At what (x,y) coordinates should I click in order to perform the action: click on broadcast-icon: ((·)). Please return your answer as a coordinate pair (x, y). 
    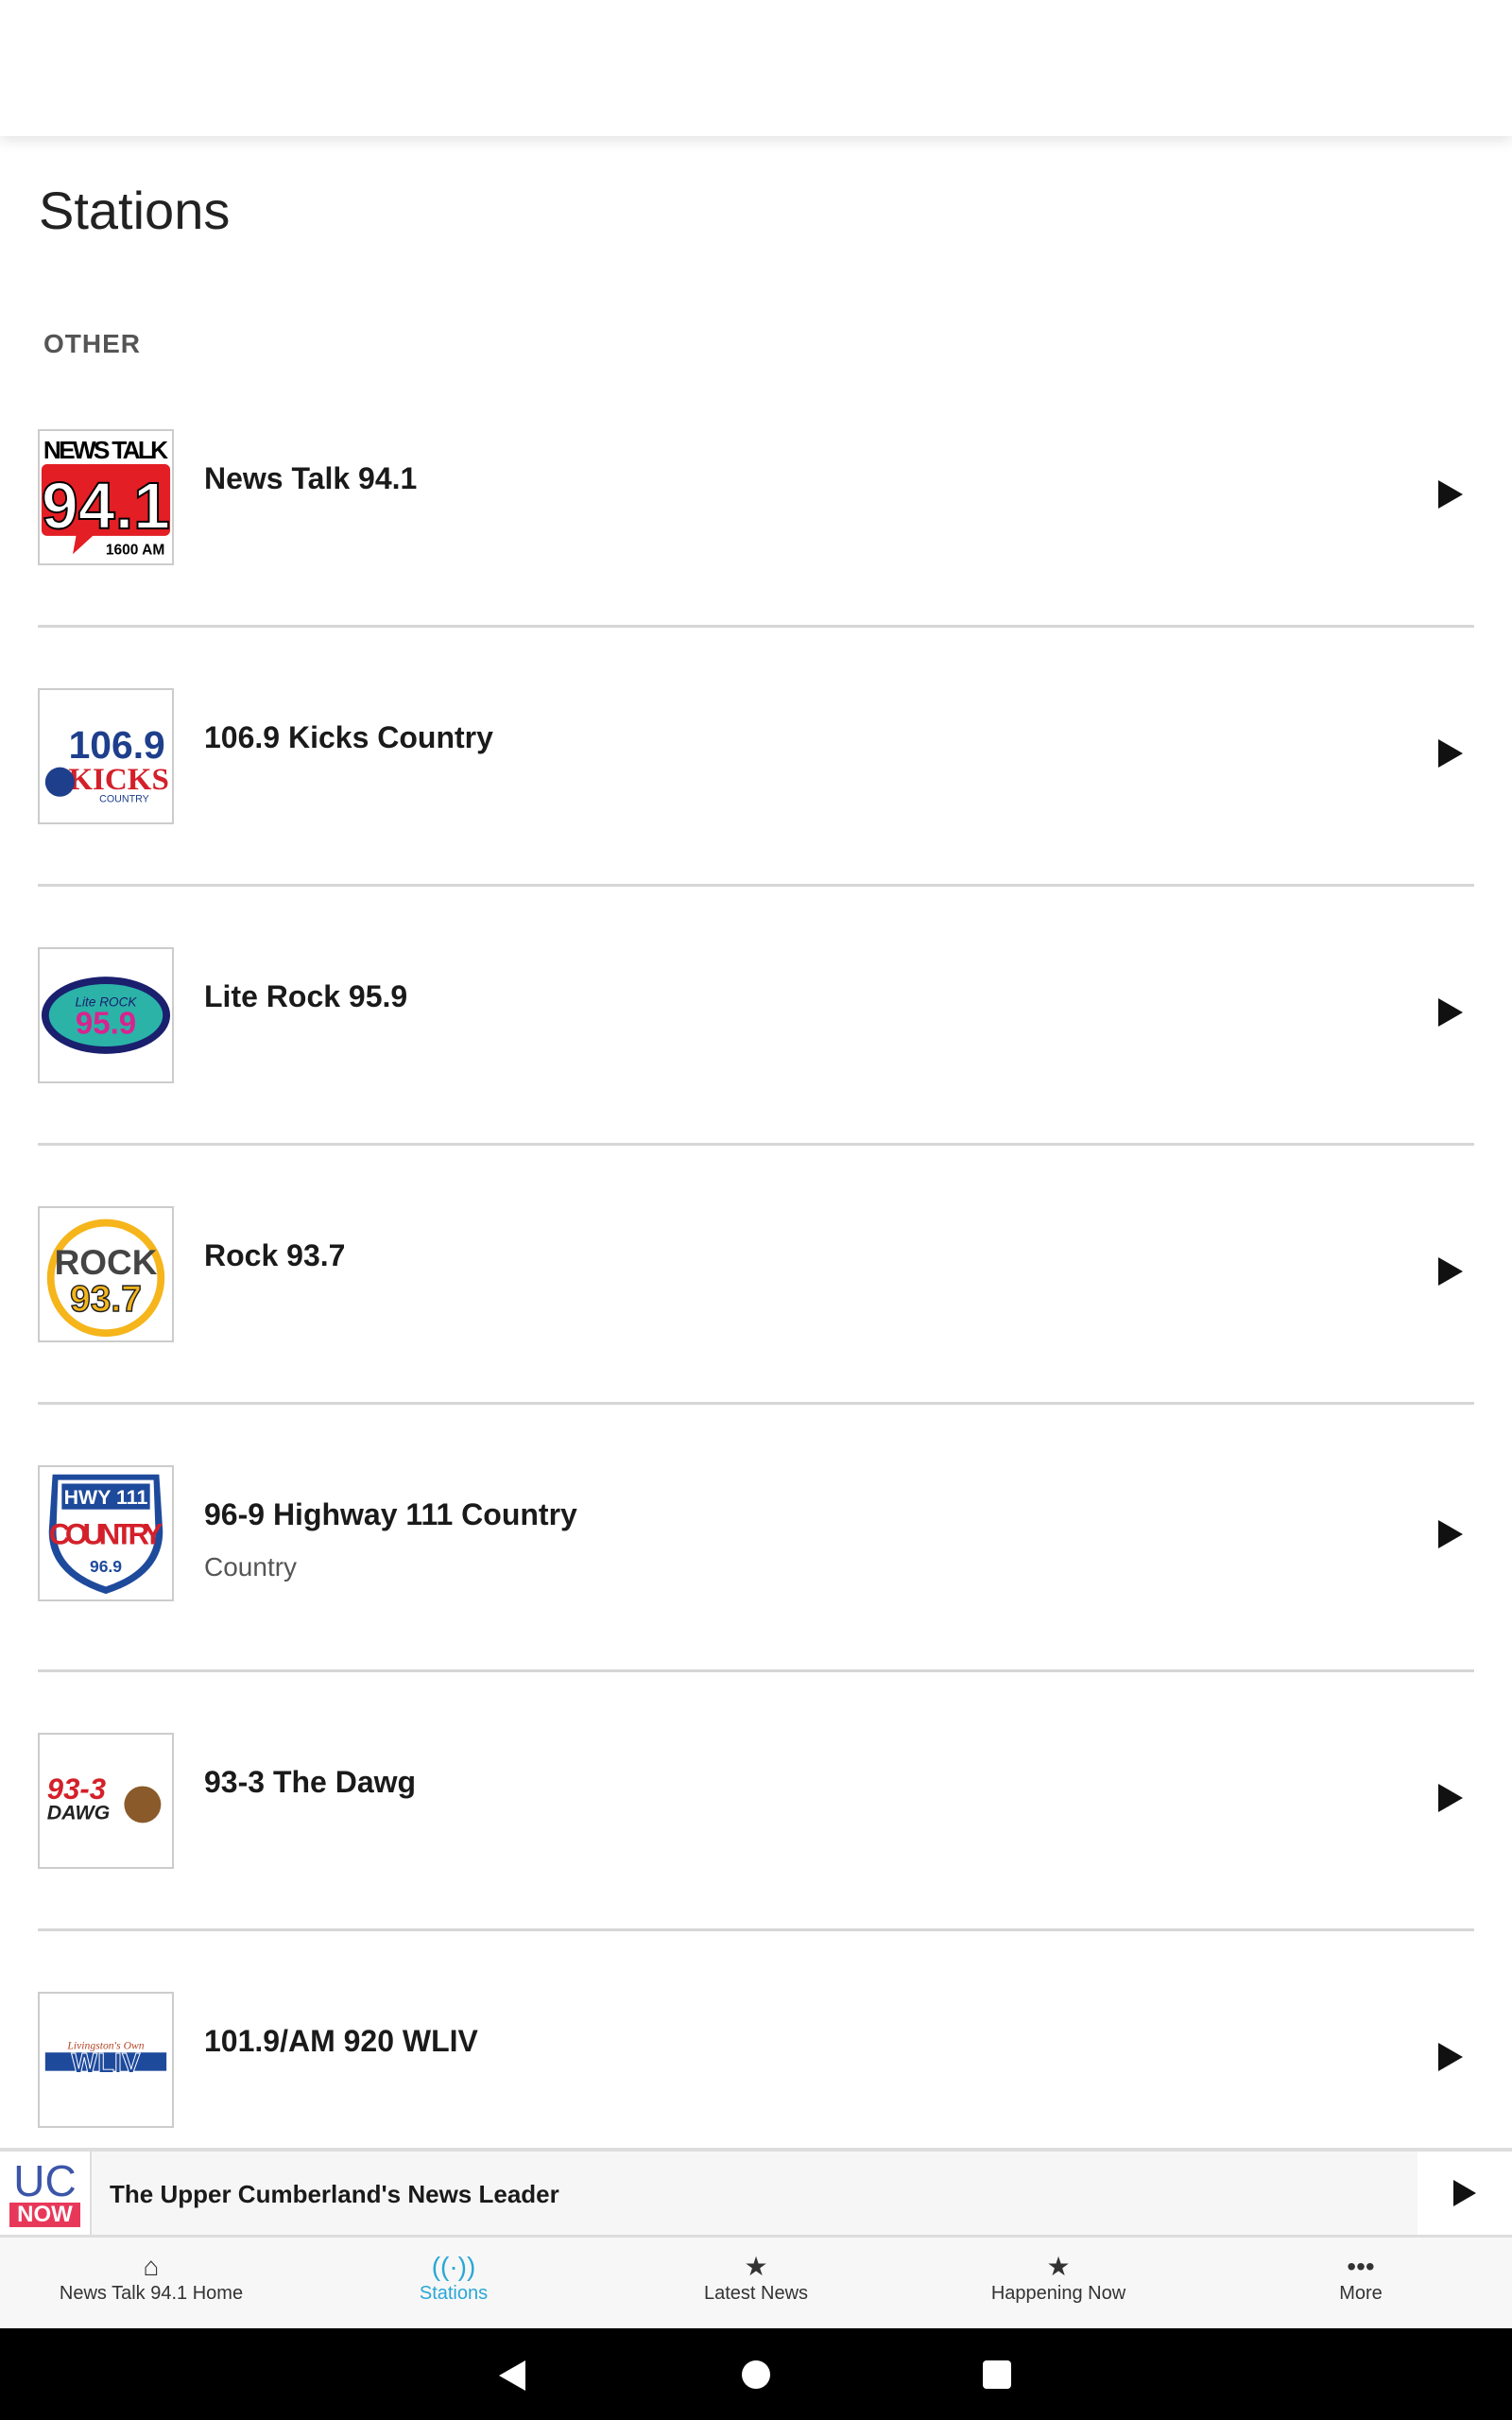
    Looking at the image, I should click on (453, 2266).